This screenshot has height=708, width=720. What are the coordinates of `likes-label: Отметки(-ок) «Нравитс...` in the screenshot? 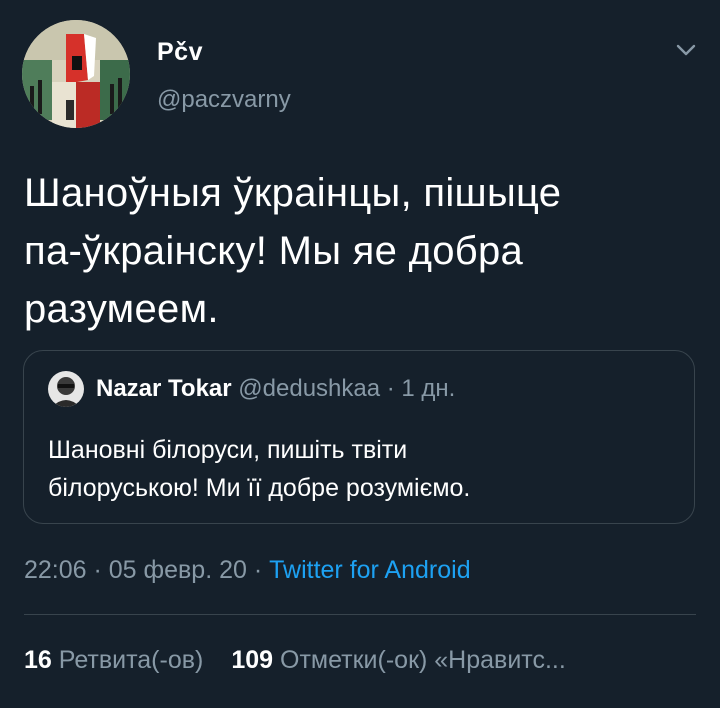 It's located at (419, 660).